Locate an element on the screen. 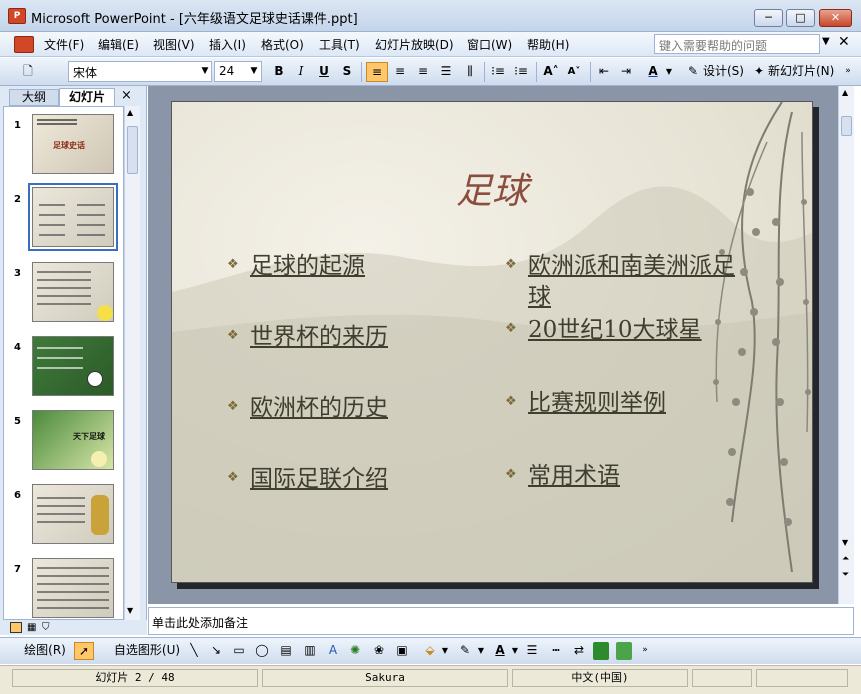  menu-slideshow: 幻灯片放映(D) is located at coordinates (414, 44).